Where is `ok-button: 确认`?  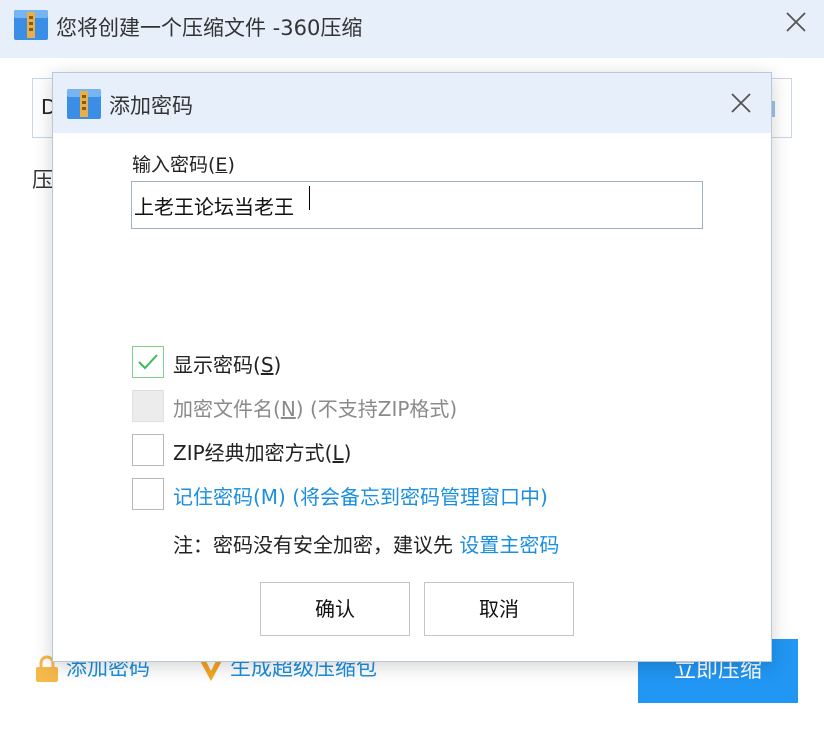 ok-button: 确认 is located at coordinates (335, 609).